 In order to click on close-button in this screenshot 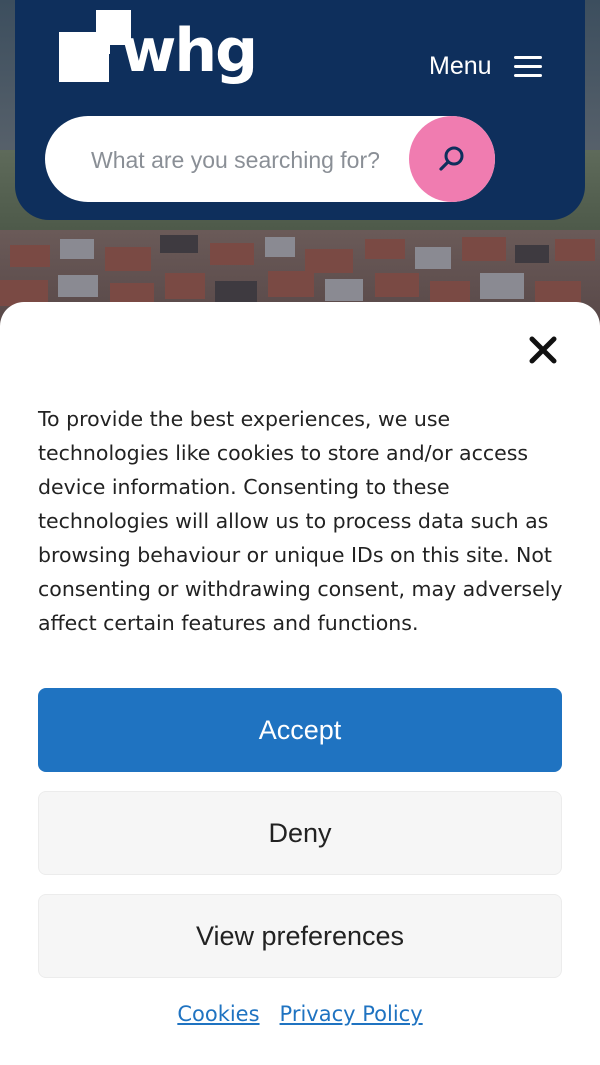, I will do `click(543, 350)`.